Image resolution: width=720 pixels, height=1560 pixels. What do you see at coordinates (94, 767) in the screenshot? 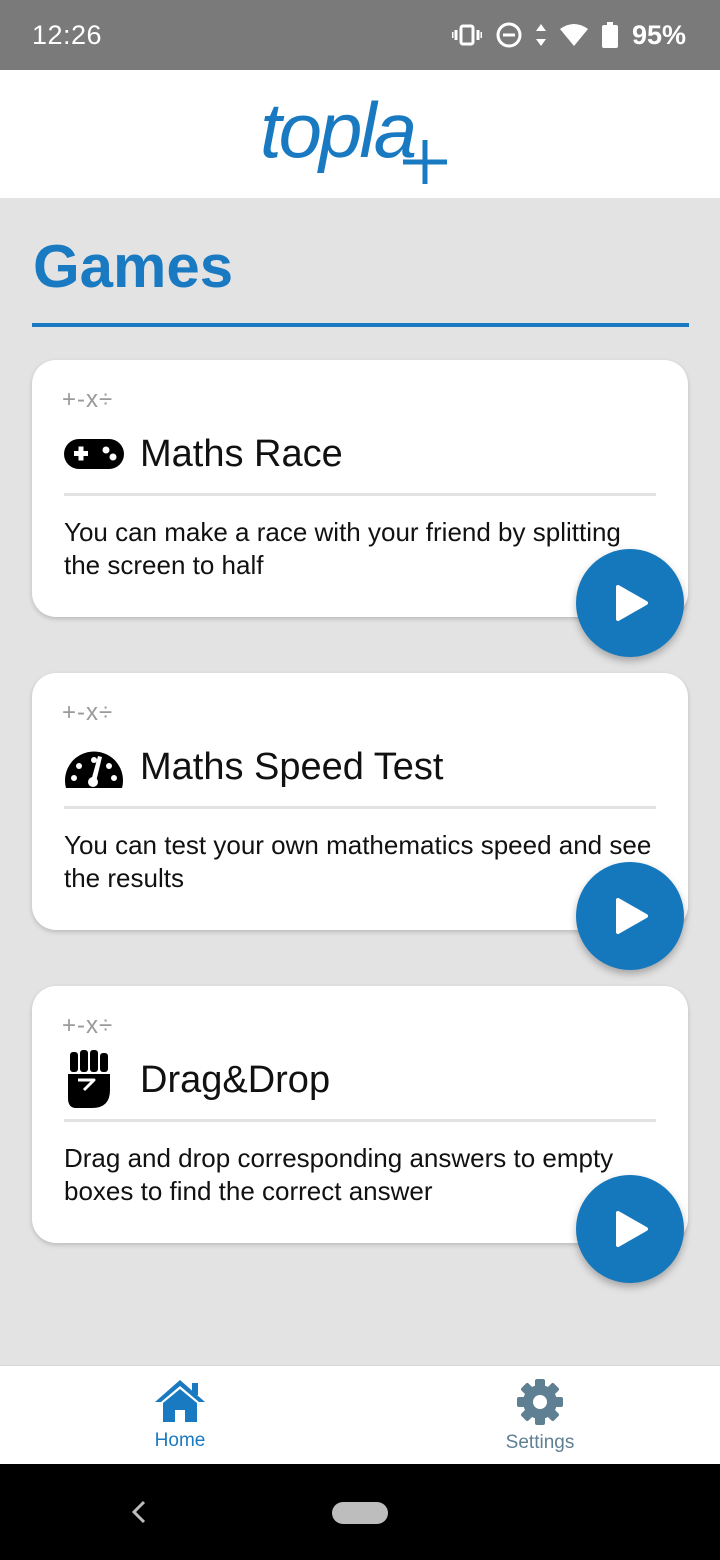
I see `speedometer-icon` at bounding box center [94, 767].